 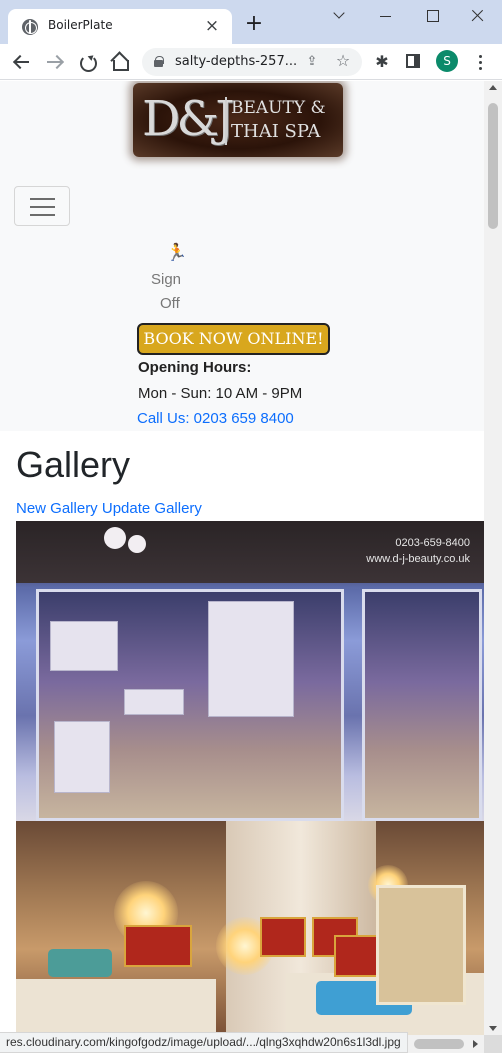 What do you see at coordinates (120, 26) in the screenshot?
I see `browser-tab: BoilerPlate ×` at bounding box center [120, 26].